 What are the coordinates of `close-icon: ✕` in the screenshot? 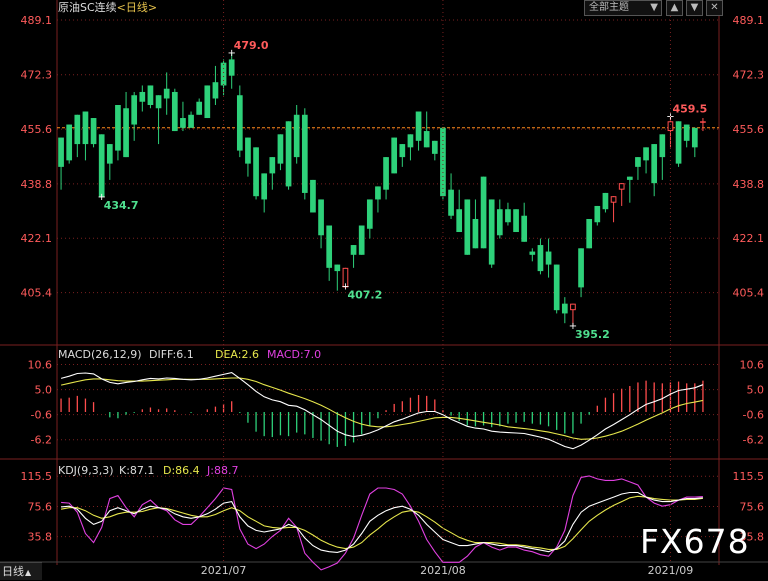 It's located at (714, 7).